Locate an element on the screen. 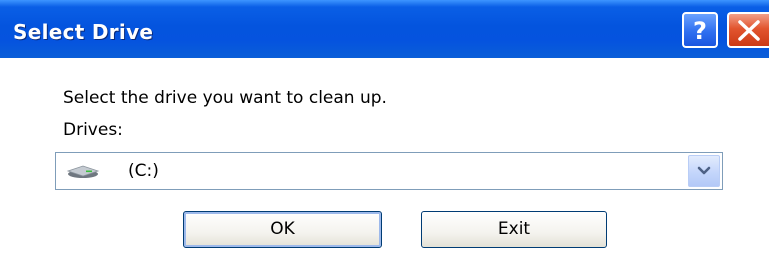  instruction-text: Select the drive you want to clean up. is located at coordinates (225, 98).